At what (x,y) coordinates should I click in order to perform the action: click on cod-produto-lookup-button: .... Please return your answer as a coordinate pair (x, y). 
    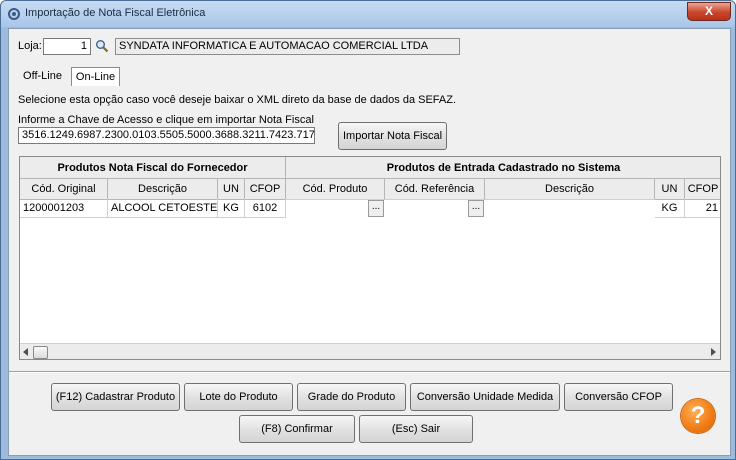
    Looking at the image, I should click on (376, 208).